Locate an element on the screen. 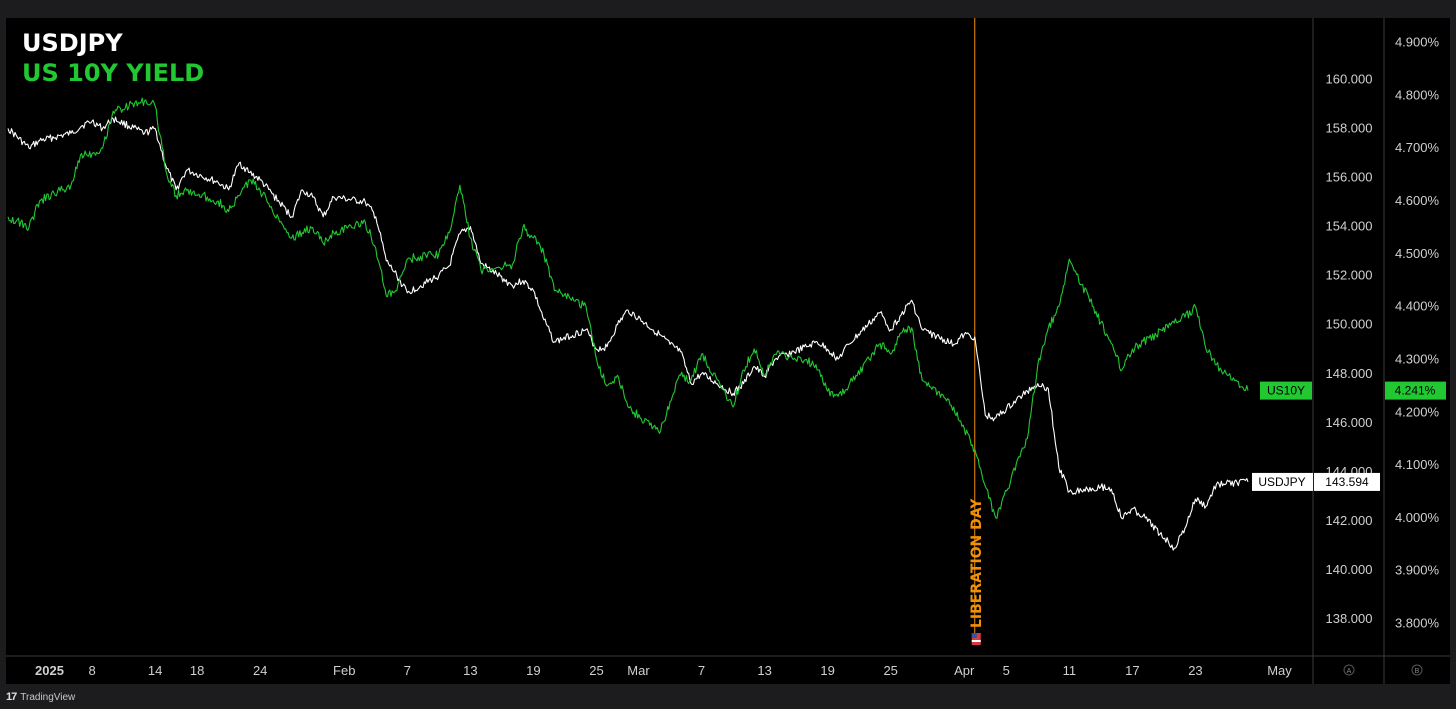  y-left-tick-label: 158.000 is located at coordinates (1349, 127).